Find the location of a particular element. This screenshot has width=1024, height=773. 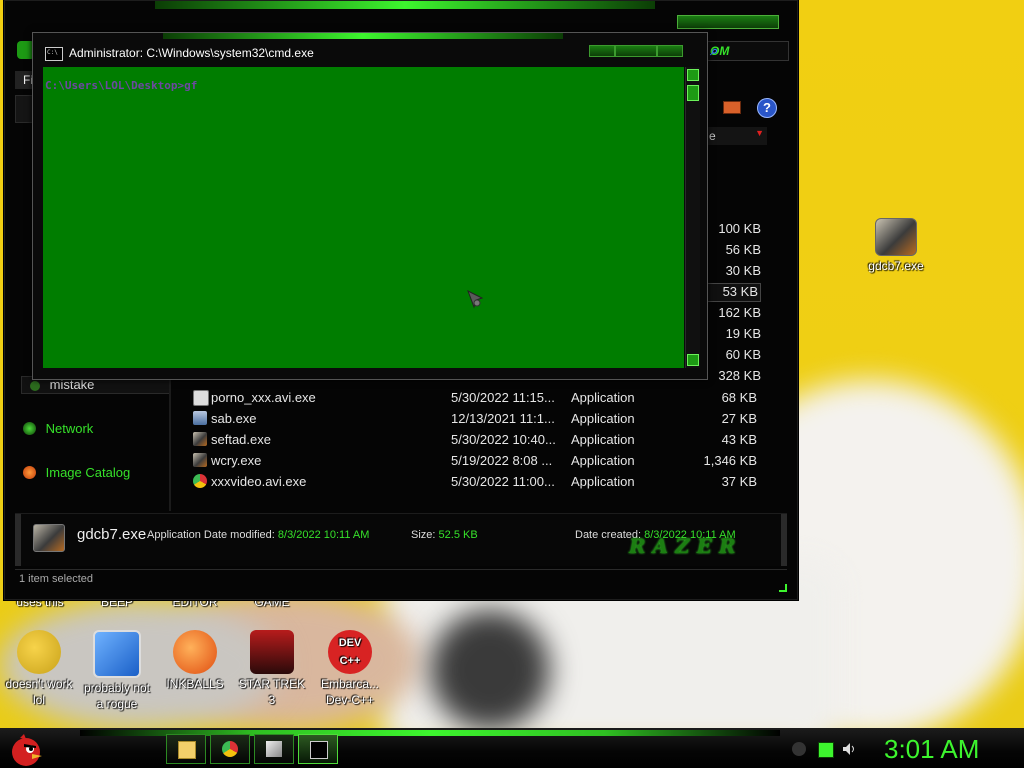

taskbar-chrome-button is located at coordinates (230, 749).